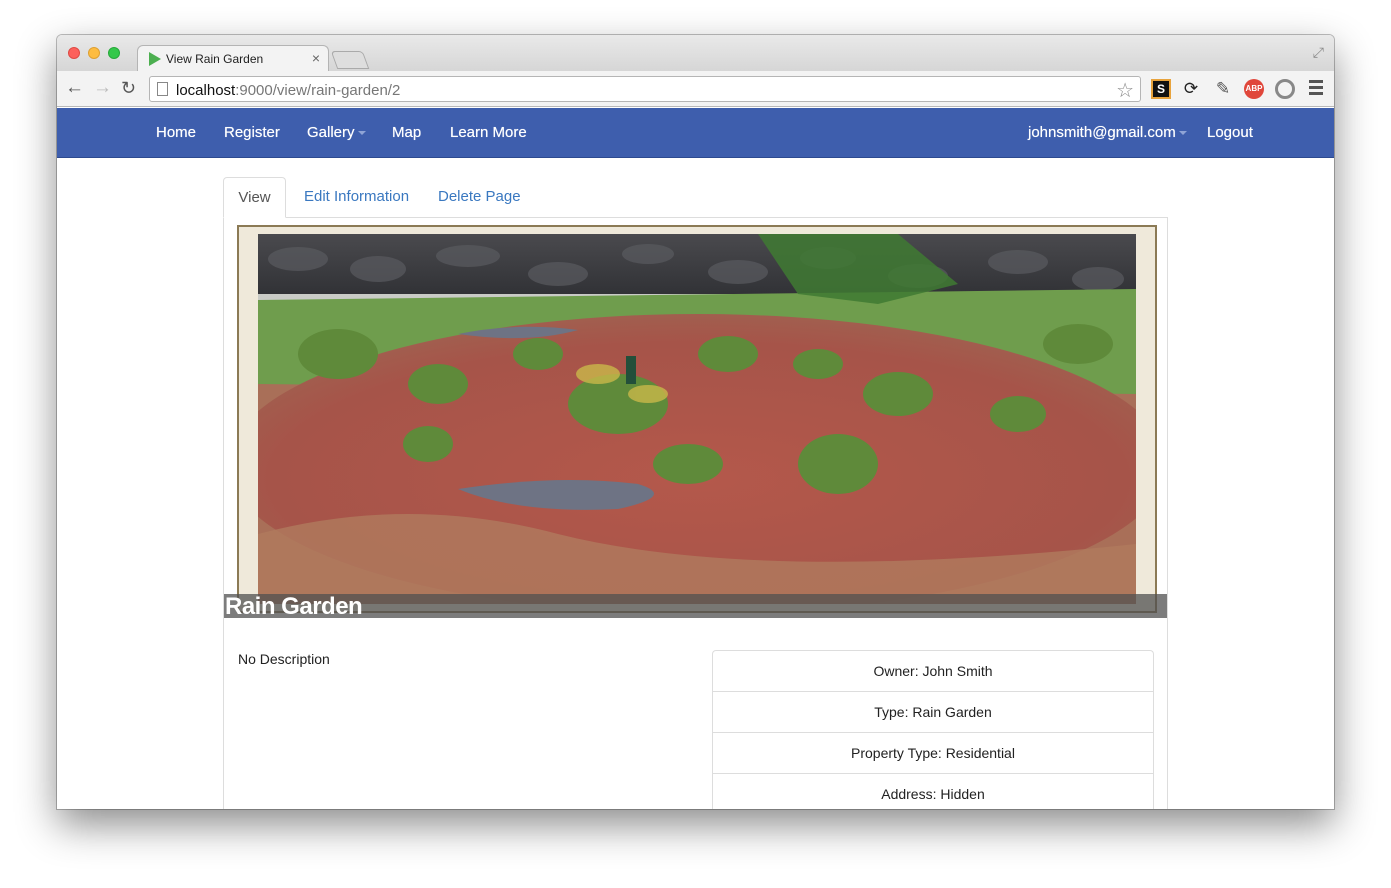 The height and width of the screenshot is (888, 1391). I want to click on info-owner: Owner: John Smith, so click(933, 671).